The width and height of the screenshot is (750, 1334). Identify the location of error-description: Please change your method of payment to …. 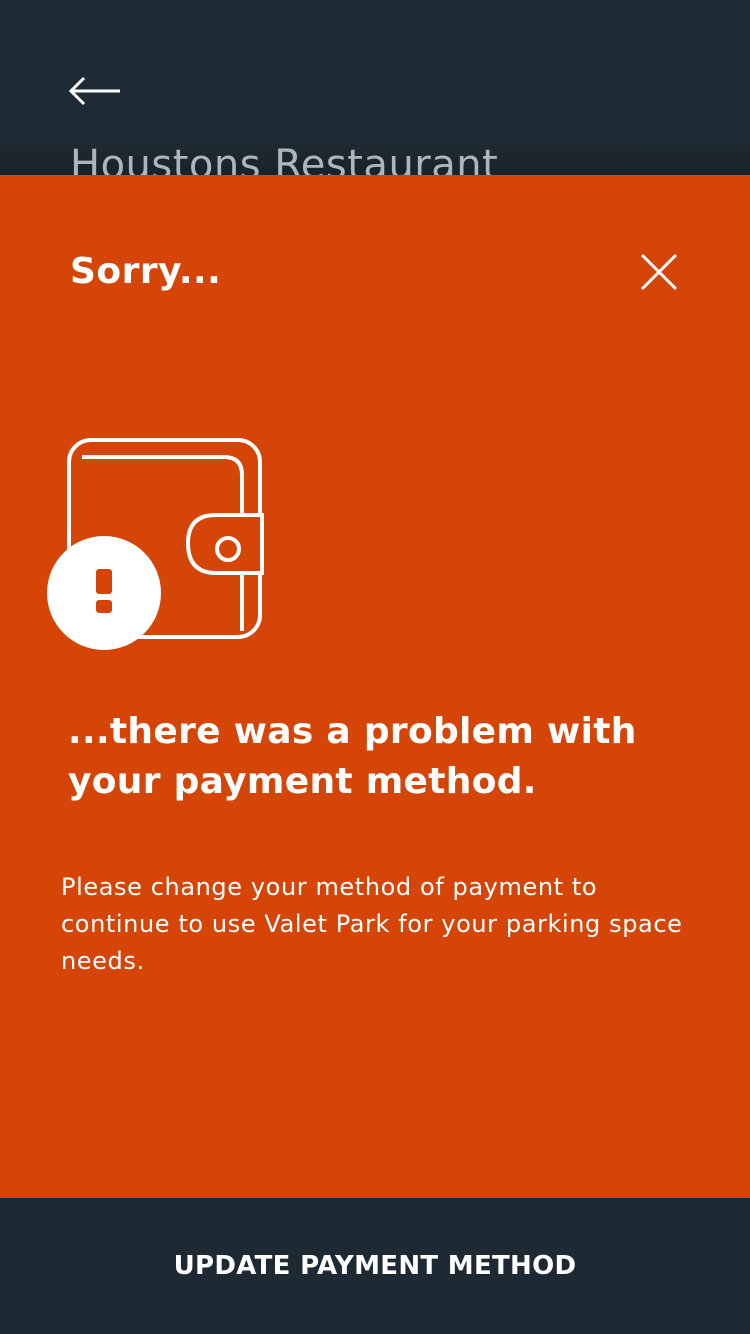
(372, 924).